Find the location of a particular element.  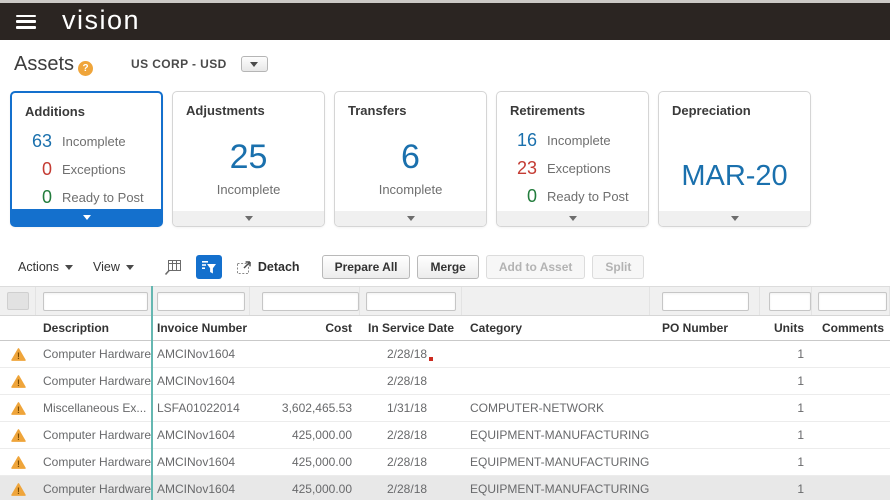

navigation-menu-icon is located at coordinates (26, 21).